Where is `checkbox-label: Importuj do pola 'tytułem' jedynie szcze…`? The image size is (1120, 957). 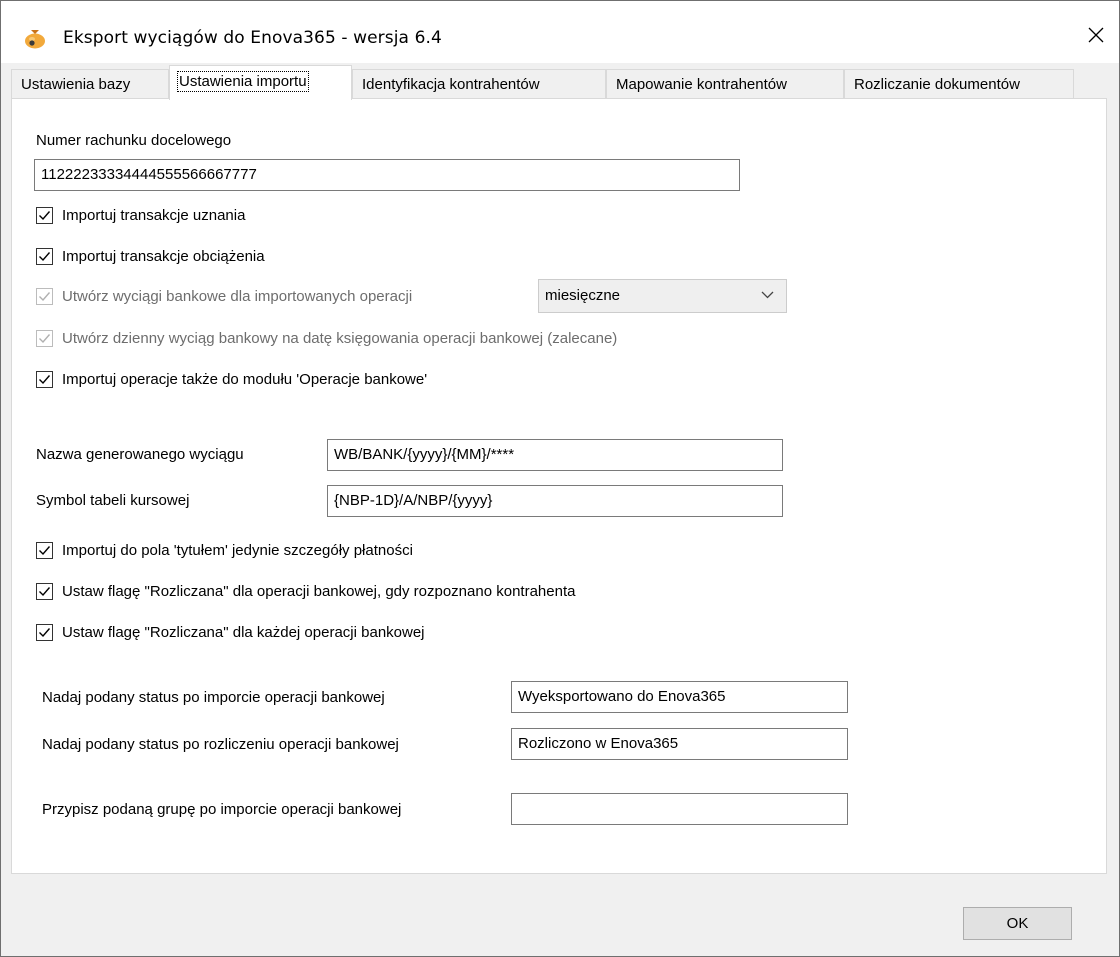 checkbox-label: Importuj do pola 'tytułem' jedynie szcze… is located at coordinates (237, 550).